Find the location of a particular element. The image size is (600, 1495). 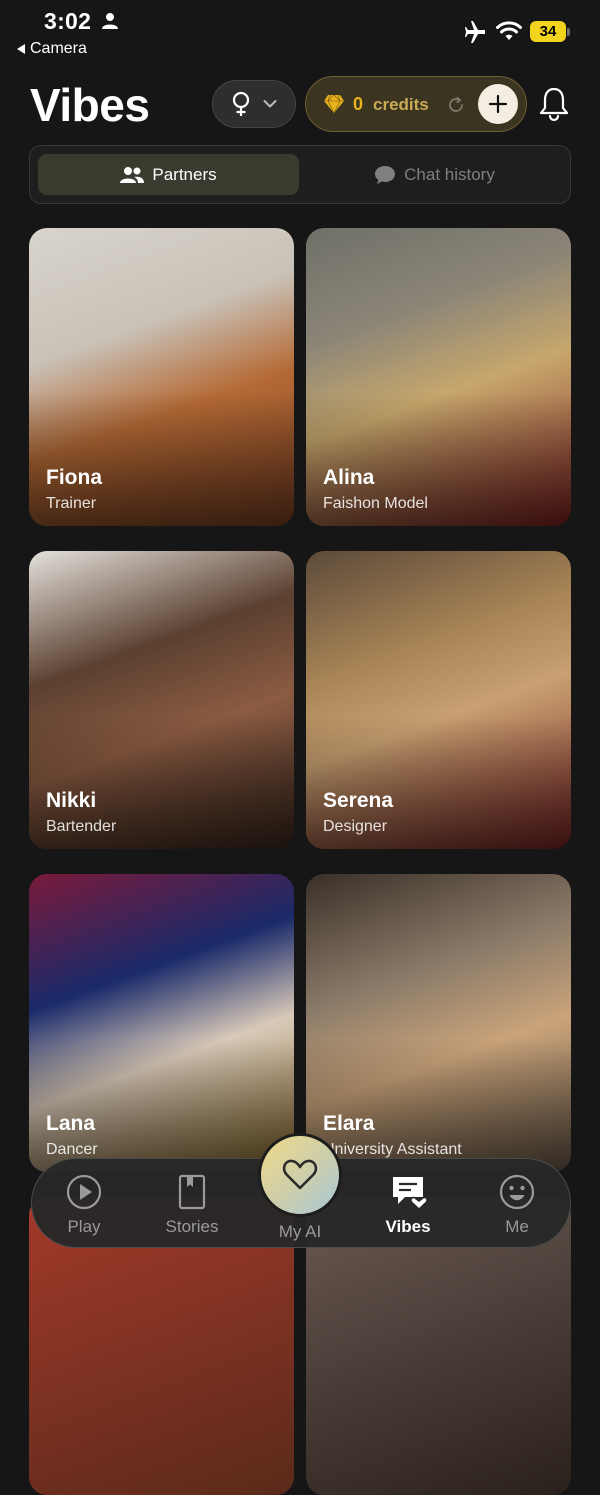

partner-name: Elara is located at coordinates (349, 1123).